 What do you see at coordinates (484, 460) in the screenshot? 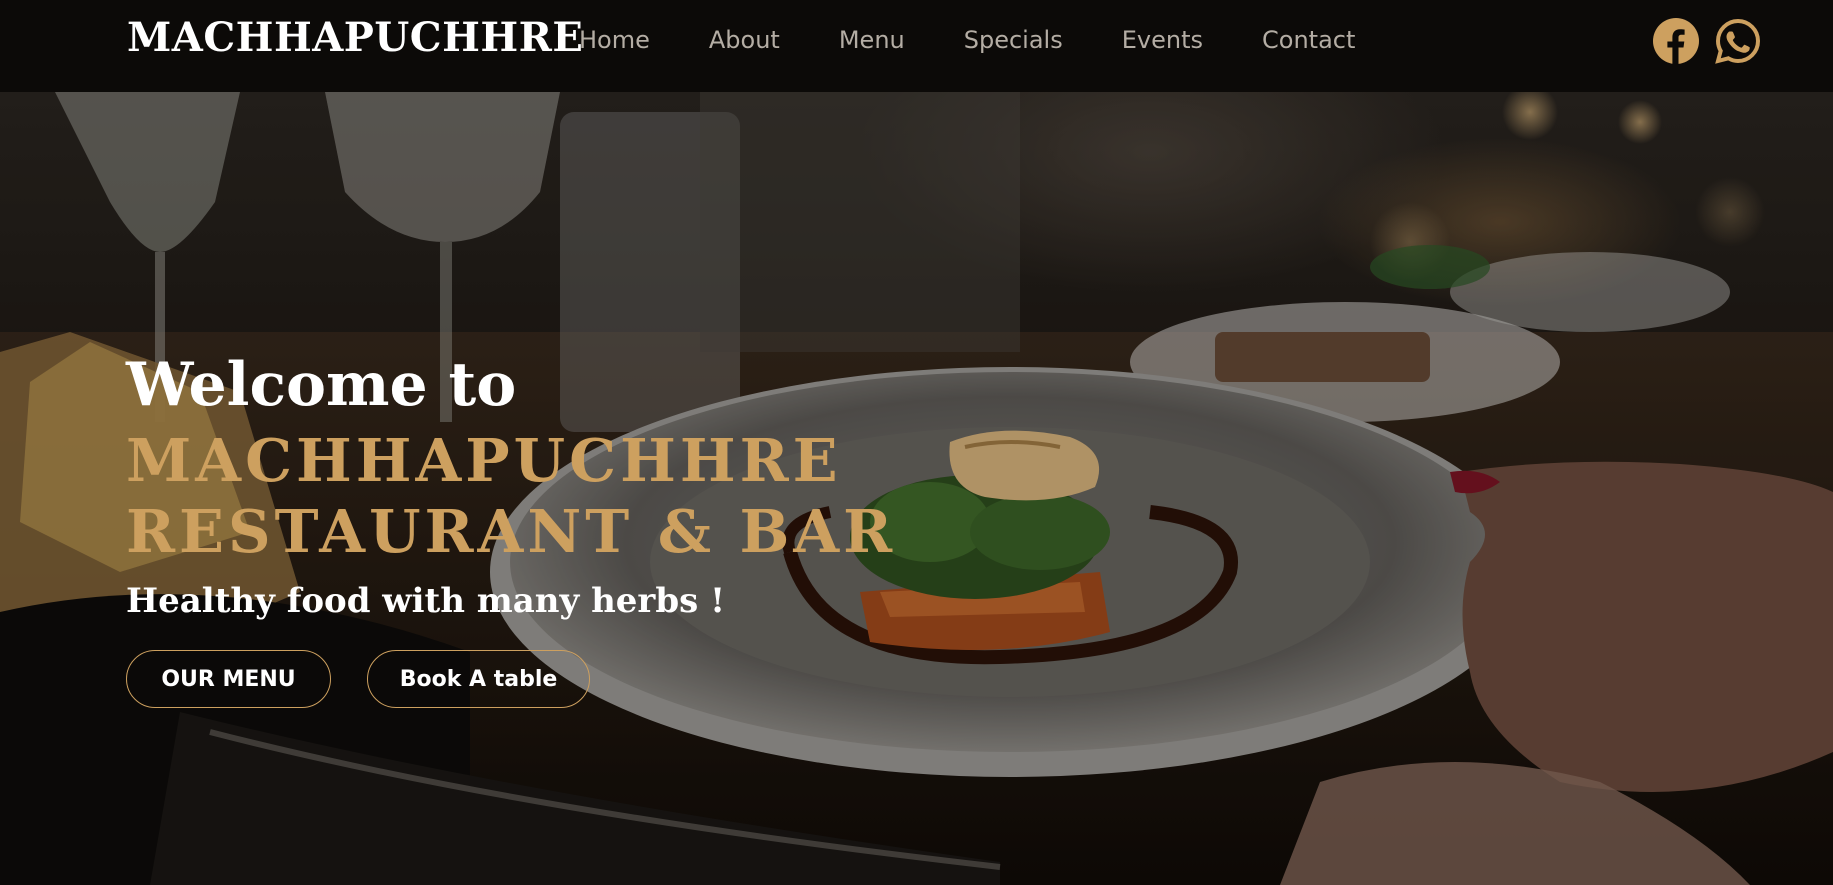
I see `hero-title-line1: MACHHAPUCHHRE` at bounding box center [484, 460].